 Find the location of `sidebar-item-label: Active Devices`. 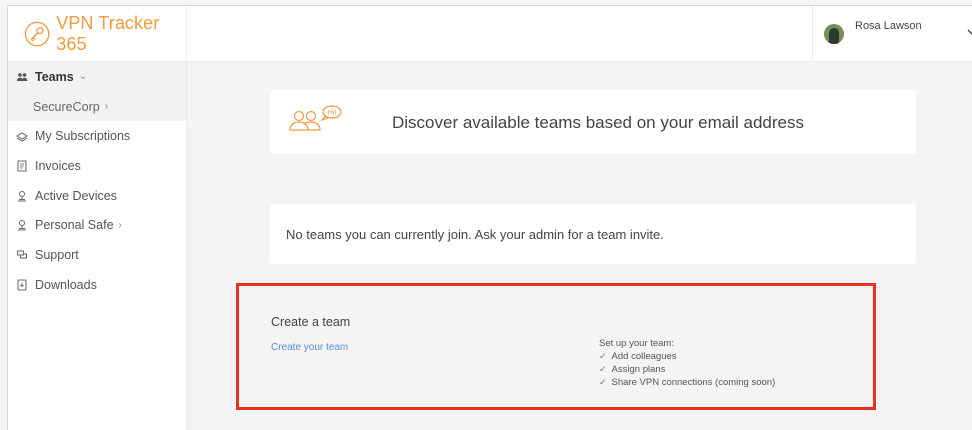

sidebar-item-label: Active Devices is located at coordinates (76, 195).